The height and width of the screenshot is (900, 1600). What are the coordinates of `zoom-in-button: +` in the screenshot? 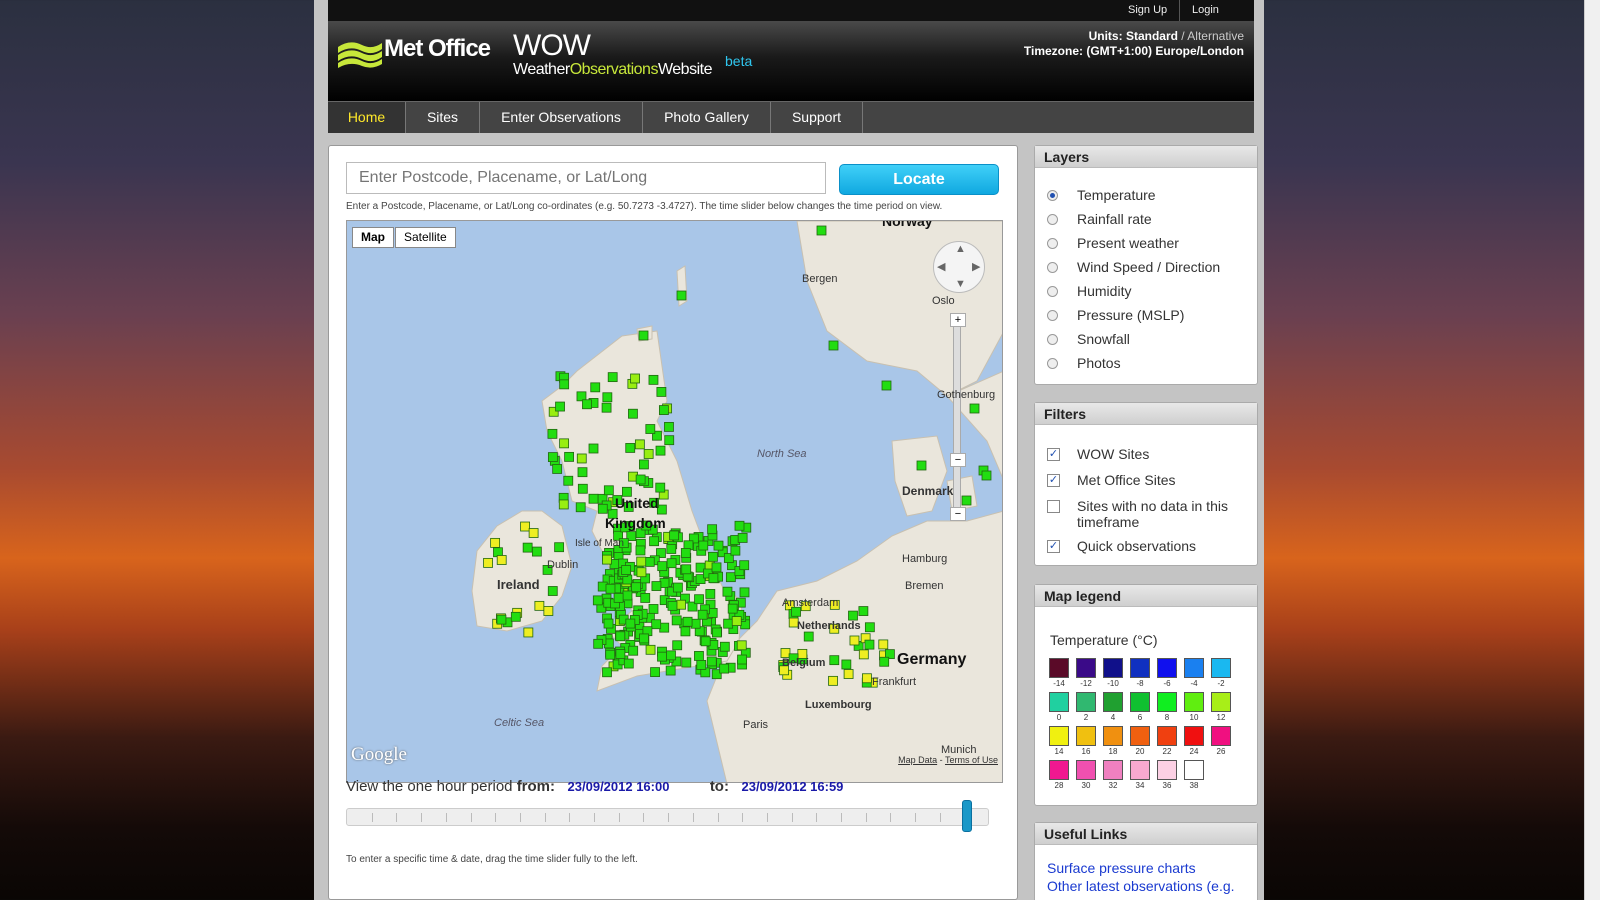 It's located at (958, 320).